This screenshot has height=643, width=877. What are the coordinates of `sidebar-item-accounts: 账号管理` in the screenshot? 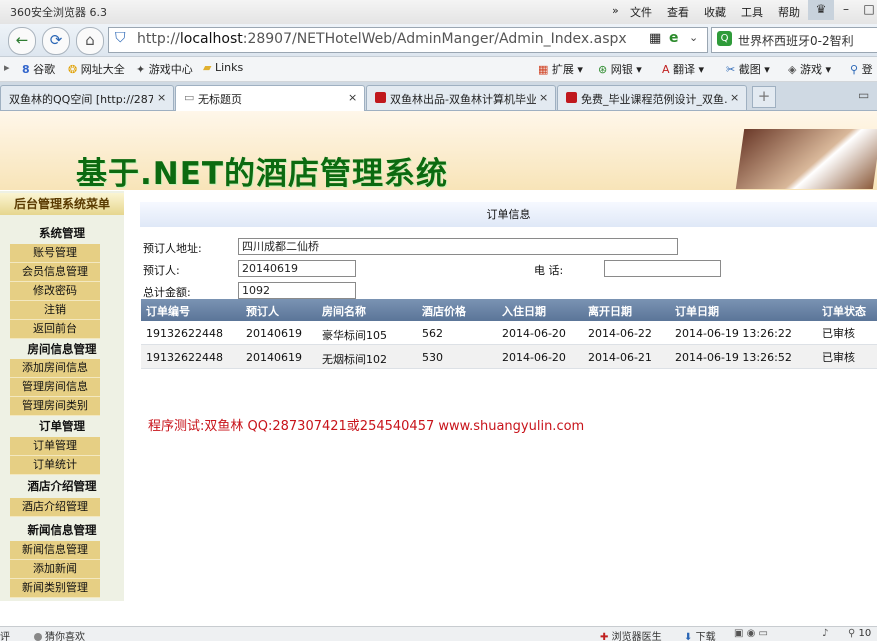 It's located at (55, 253).